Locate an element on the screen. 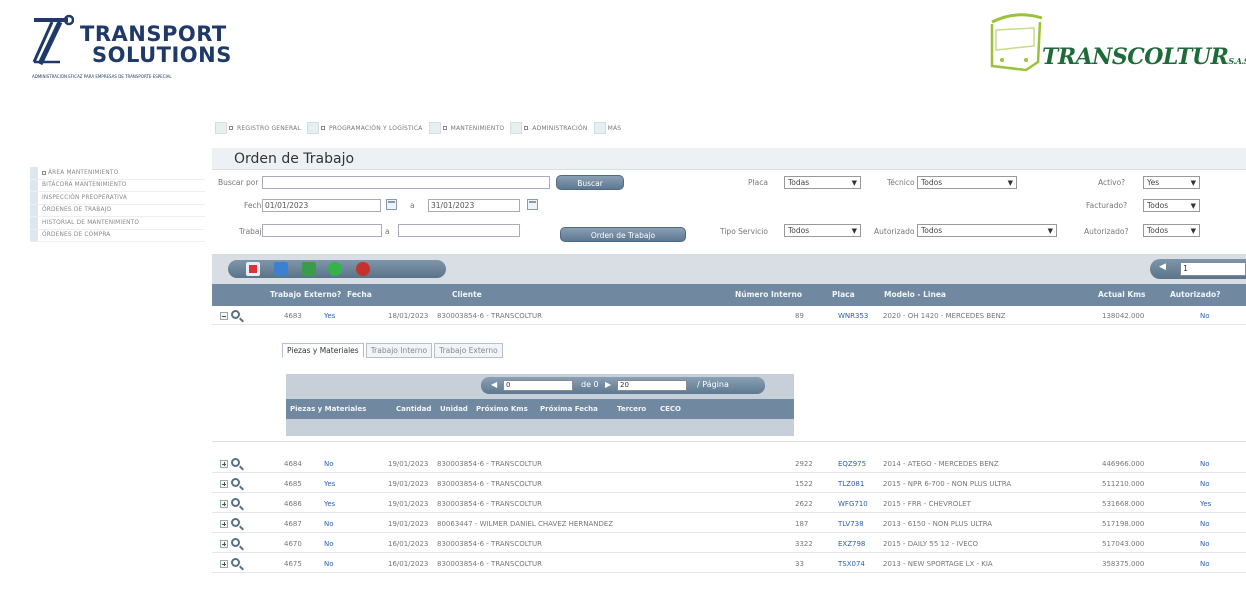 The image size is (1246, 596). col-externo: Externo? is located at coordinates (322, 294).